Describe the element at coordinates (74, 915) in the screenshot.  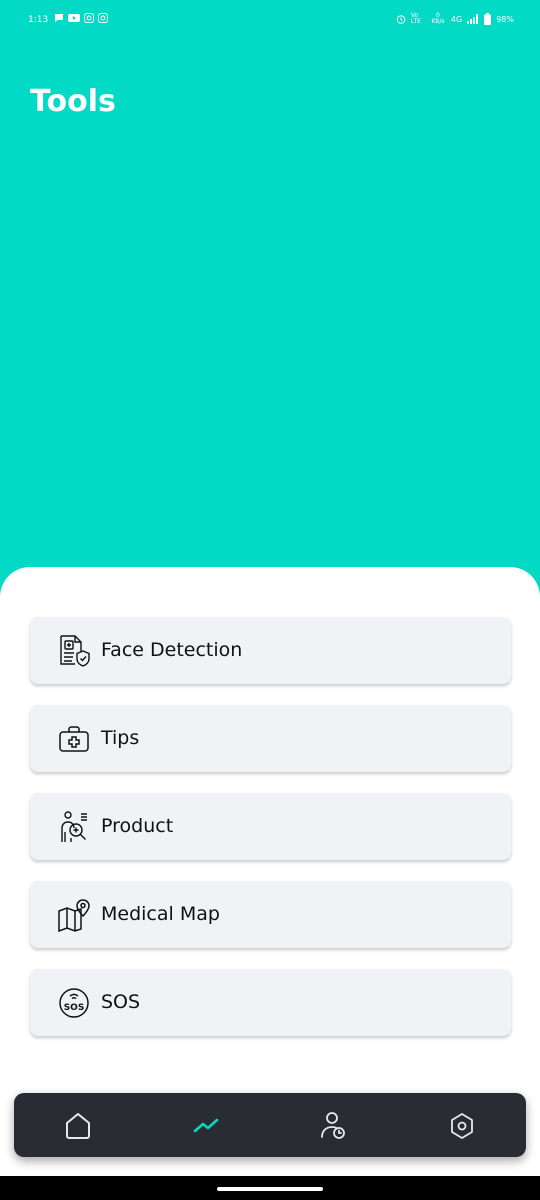
I see `map-pin-icon` at that location.